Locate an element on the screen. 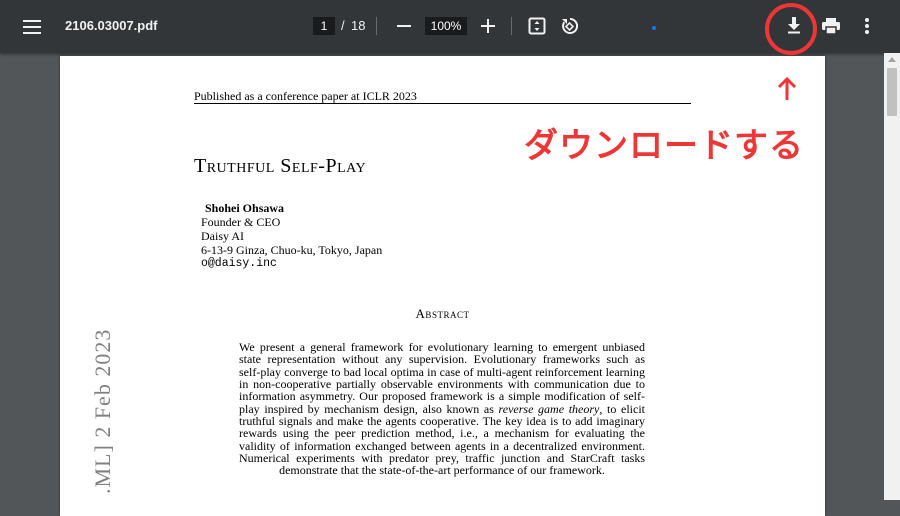 The image size is (900, 516). fit-to-page-icon is located at coordinates (537, 26).